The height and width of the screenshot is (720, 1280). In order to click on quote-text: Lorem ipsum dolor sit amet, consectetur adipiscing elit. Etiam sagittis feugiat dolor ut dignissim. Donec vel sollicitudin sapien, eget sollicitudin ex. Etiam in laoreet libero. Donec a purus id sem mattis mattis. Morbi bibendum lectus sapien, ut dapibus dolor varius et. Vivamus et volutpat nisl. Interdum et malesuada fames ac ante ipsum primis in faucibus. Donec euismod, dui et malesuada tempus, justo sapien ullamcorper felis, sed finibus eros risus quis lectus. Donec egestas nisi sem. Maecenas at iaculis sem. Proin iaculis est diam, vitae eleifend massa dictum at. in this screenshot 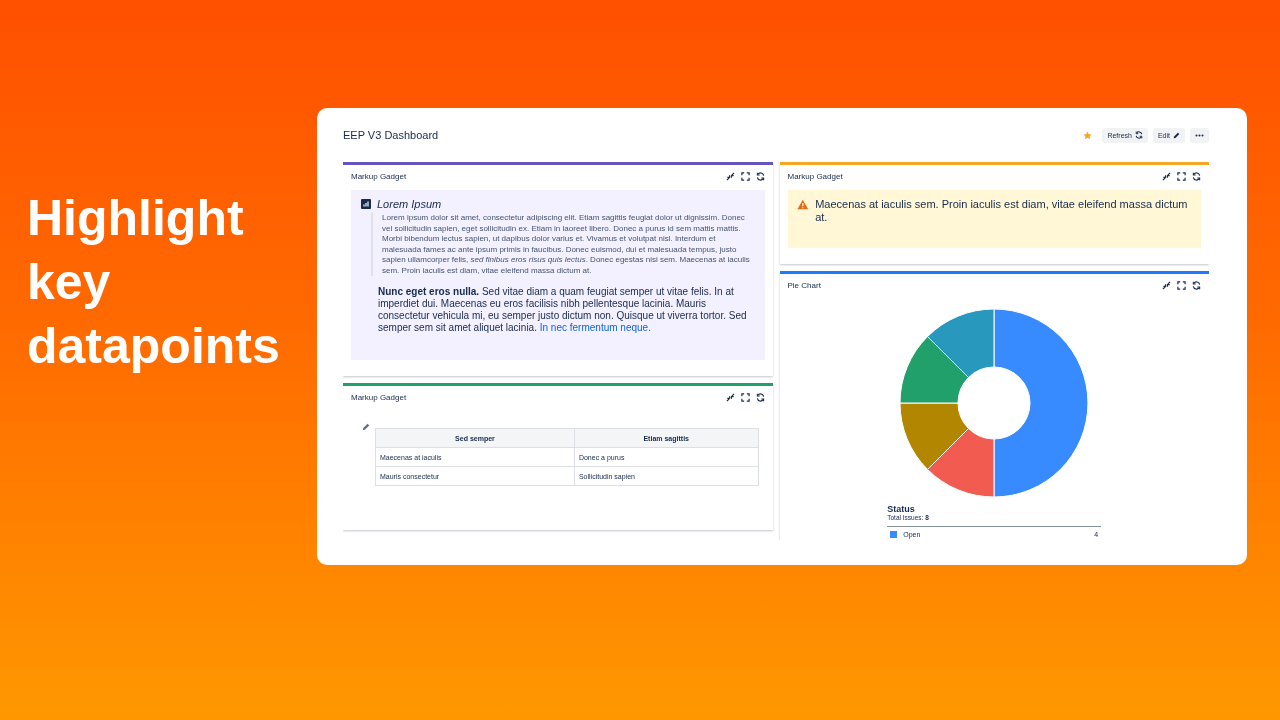, I will do `click(563, 244)`.